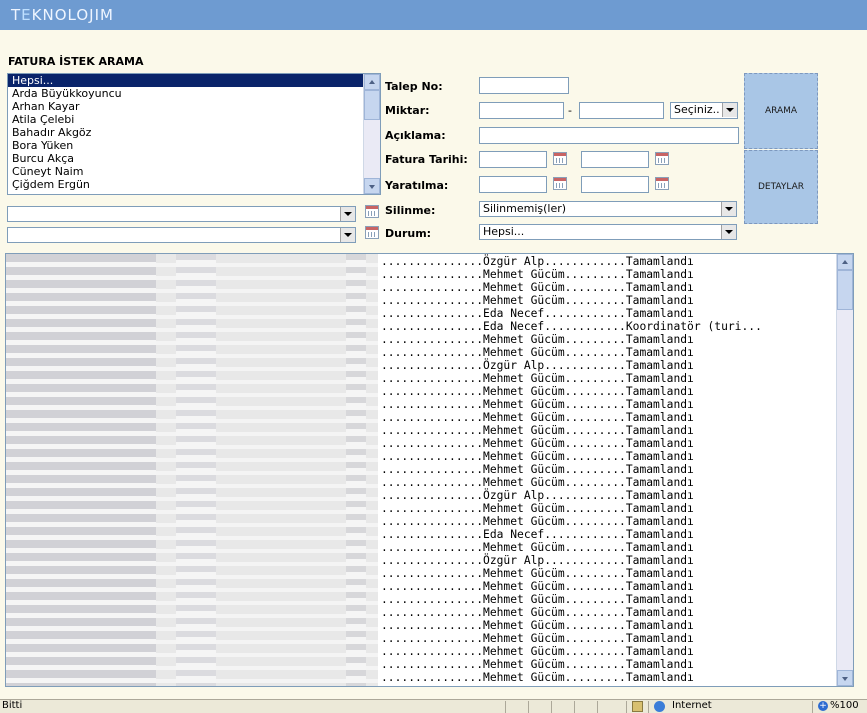 This screenshot has height=713, width=867. I want to click on search-button: ARAMA, so click(781, 111).